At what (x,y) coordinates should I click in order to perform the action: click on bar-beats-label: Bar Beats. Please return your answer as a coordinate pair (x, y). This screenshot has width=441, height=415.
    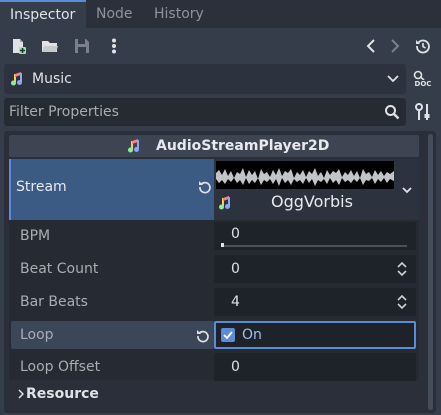
    Looking at the image, I should click on (54, 302).